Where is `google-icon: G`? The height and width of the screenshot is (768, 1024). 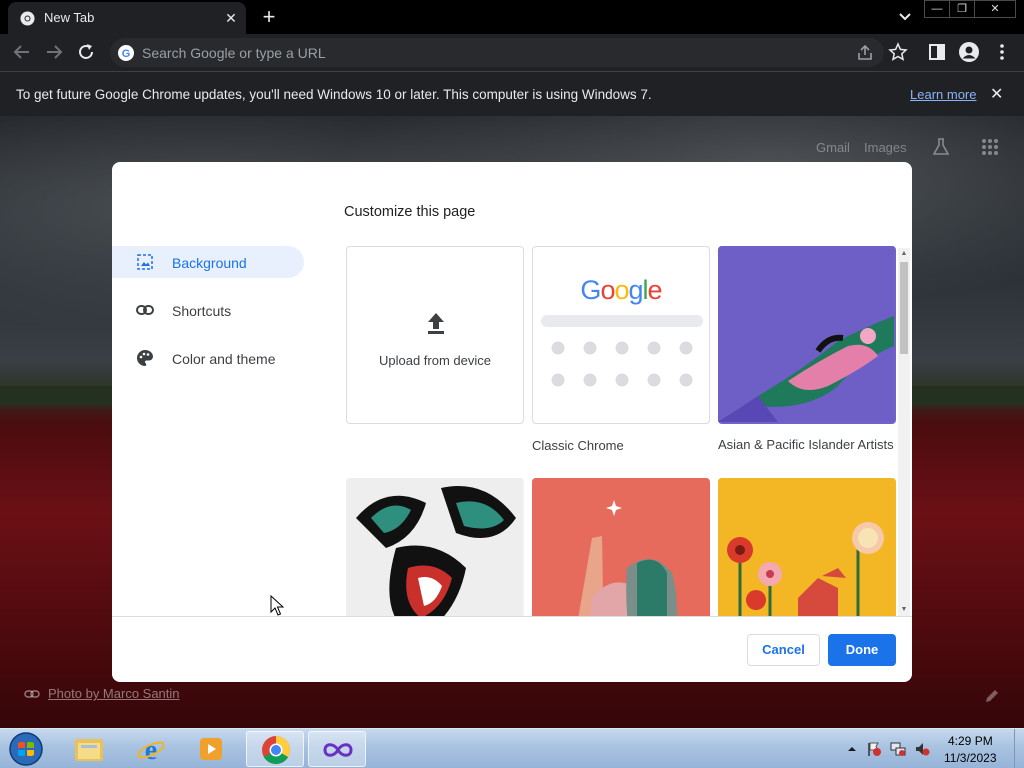
google-icon: G is located at coordinates (126, 53).